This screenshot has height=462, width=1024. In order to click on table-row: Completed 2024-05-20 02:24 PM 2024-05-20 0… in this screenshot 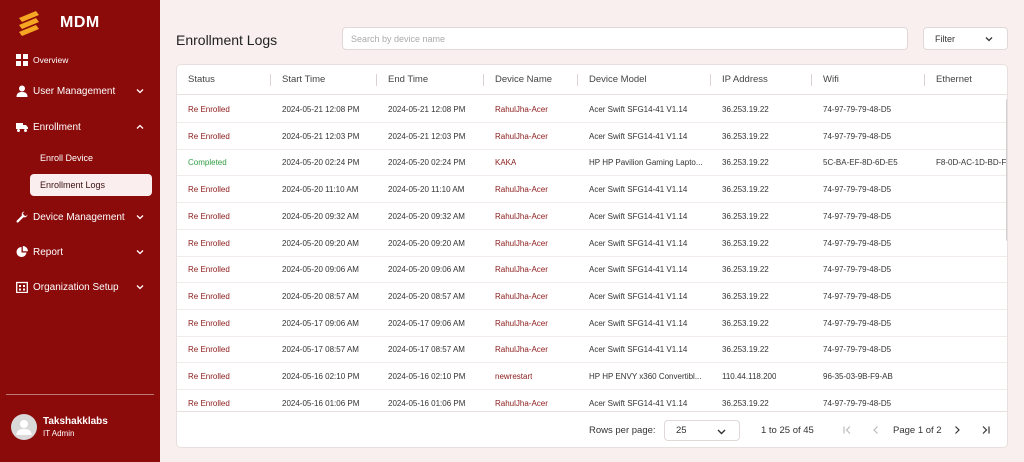, I will do `click(592, 163)`.